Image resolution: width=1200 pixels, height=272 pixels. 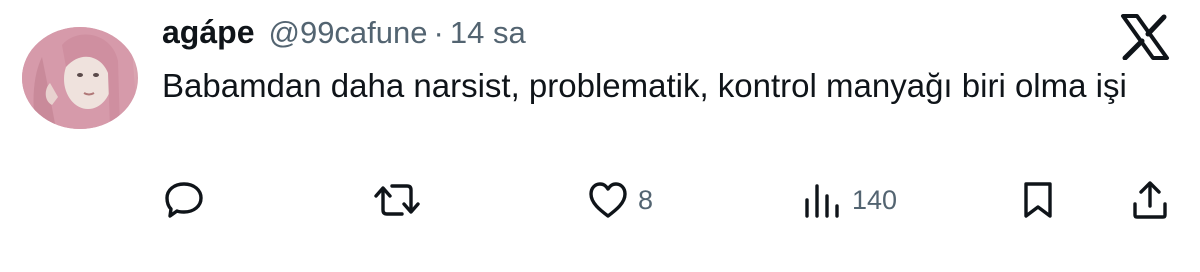 I want to click on share-icon, so click(x=1150, y=200).